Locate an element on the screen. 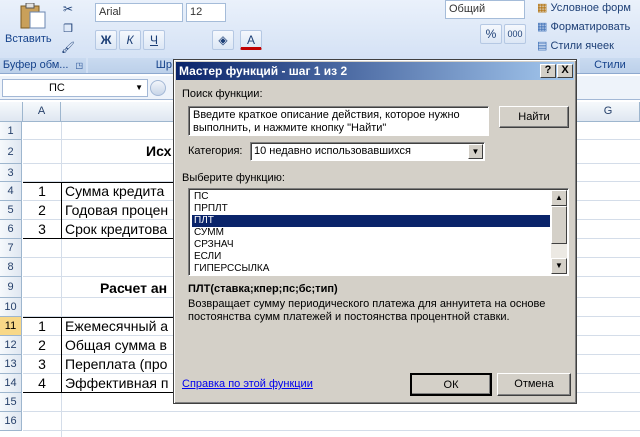 The width and height of the screenshot is (640, 437). font-size-combo: 12 is located at coordinates (206, 12).